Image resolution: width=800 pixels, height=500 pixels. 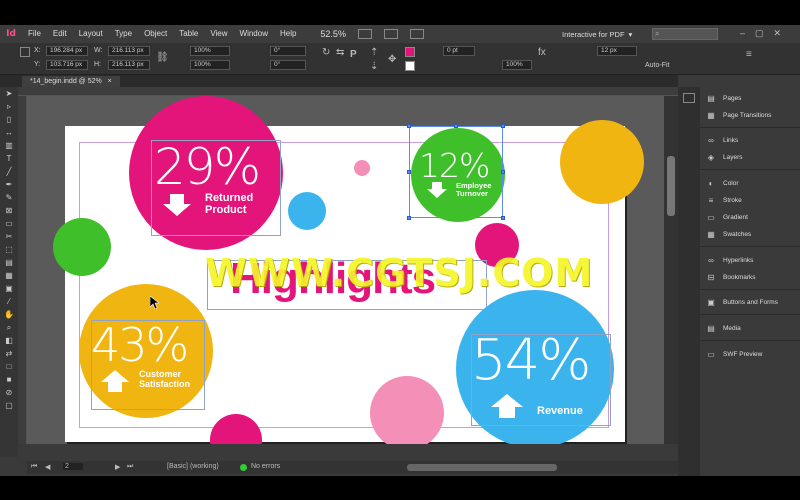 What do you see at coordinates (162, 57) in the screenshot?
I see `constrain-proportions-icon: ⛓` at bounding box center [162, 57].